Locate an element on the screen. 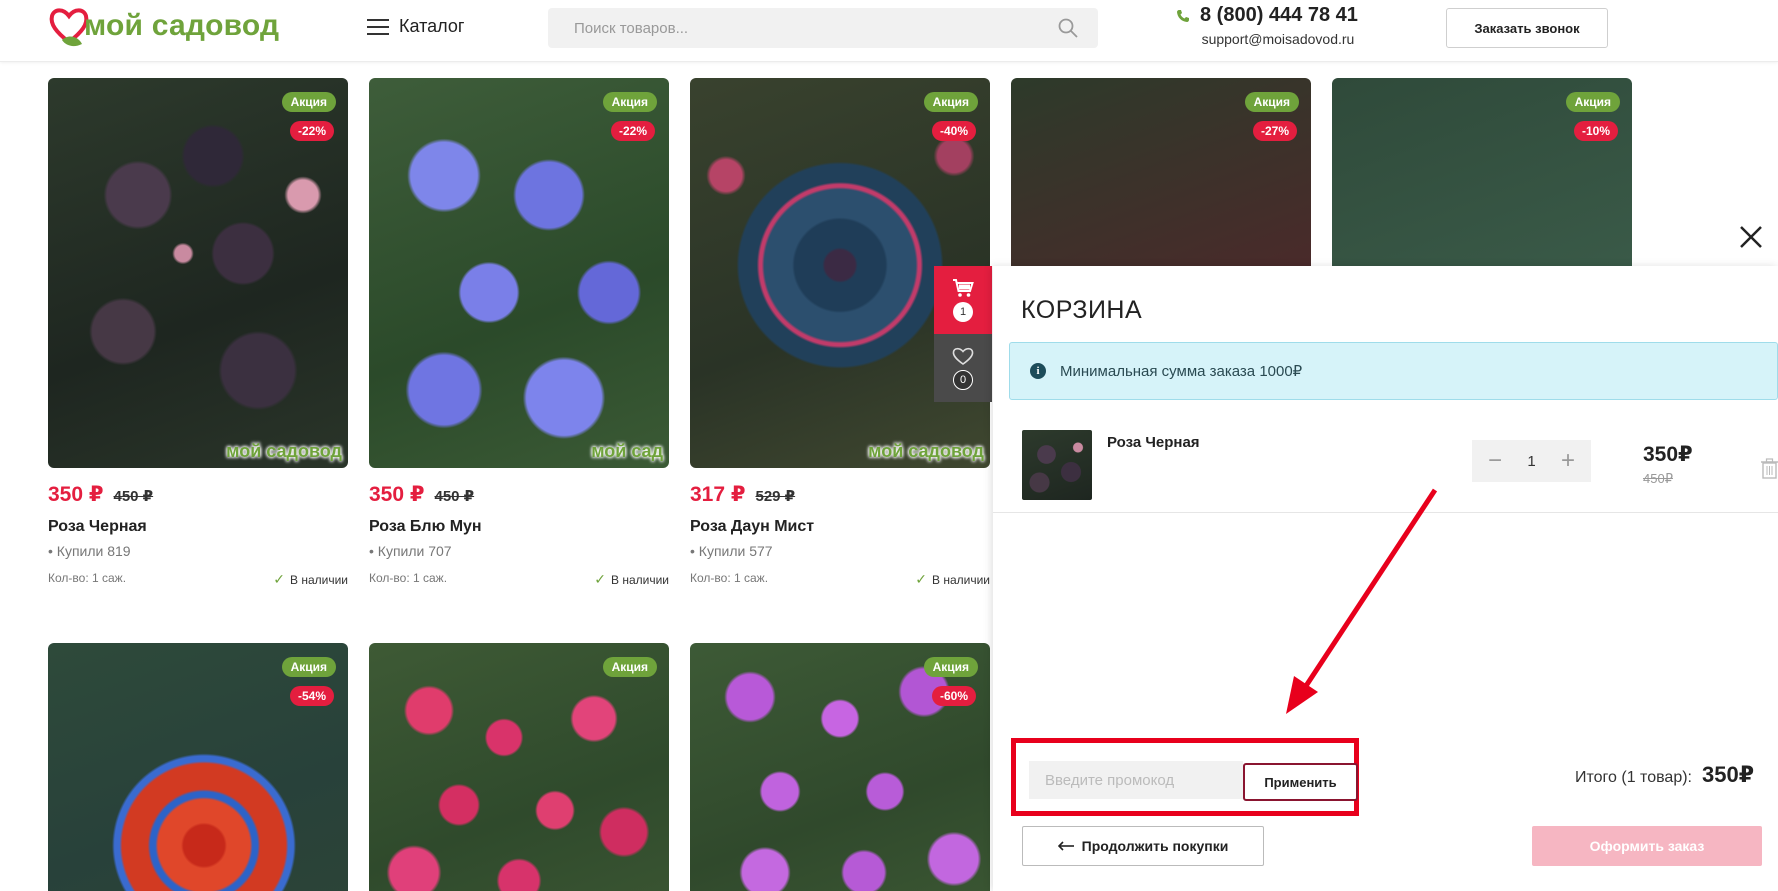  arrow-left-icon is located at coordinates (1065, 846).